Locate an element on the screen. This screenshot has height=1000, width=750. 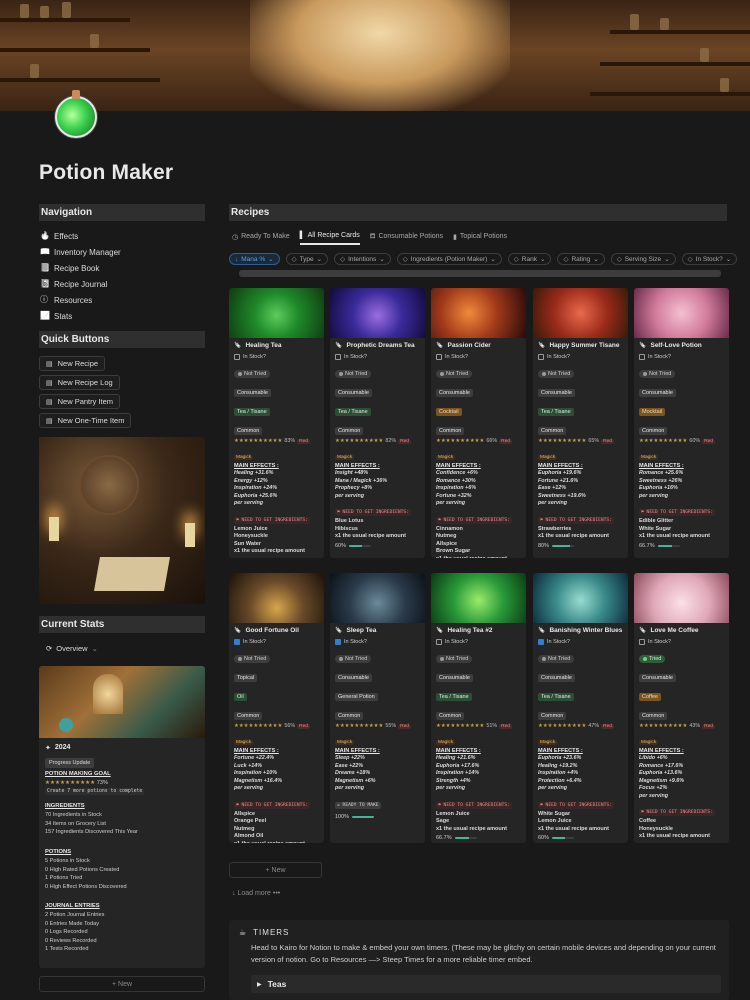
need-ingredients-banner: ⚑ NEED TO GET INGREDIENTS: is located at coordinates (576, 805).